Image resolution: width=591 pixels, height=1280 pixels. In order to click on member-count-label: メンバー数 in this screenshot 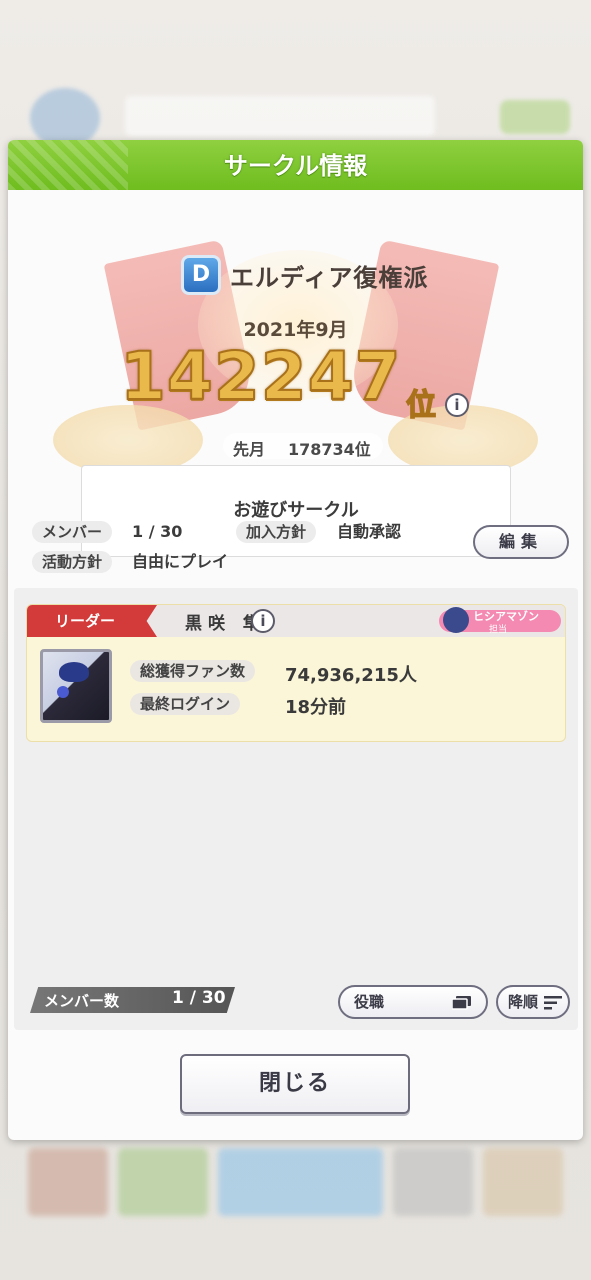, I will do `click(82, 1001)`.